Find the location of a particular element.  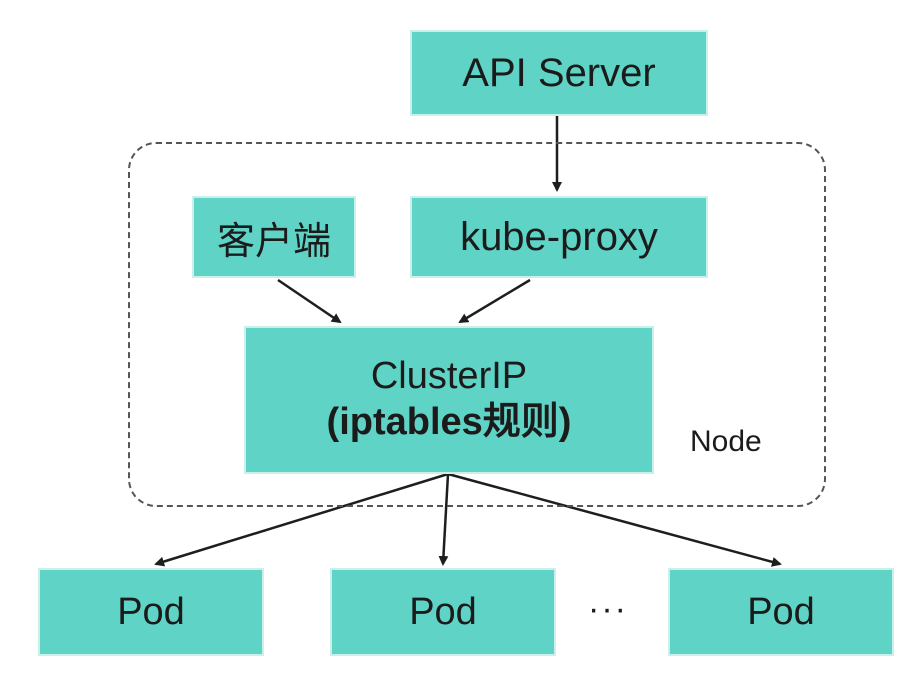

client-label: 客户端 is located at coordinates (273, 241).